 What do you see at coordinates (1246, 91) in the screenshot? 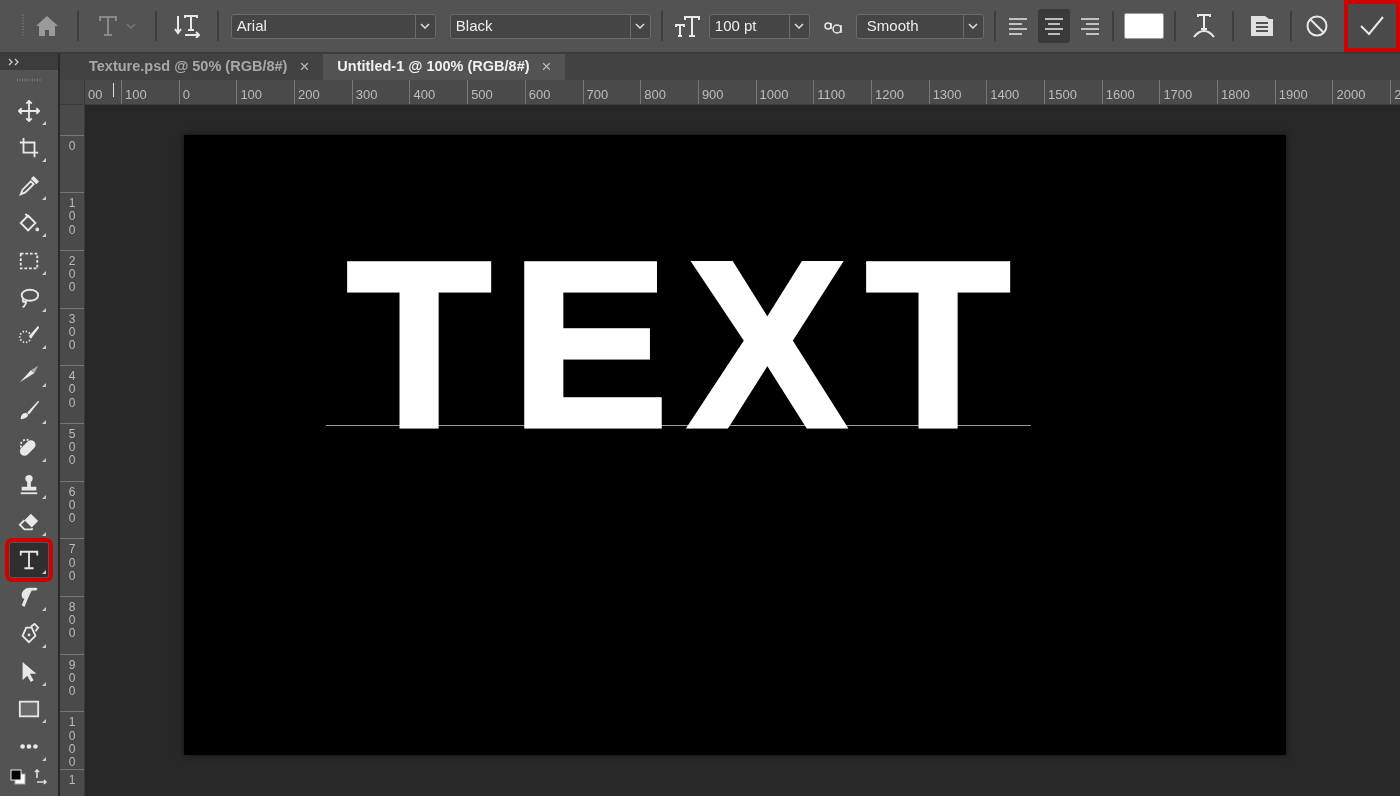
I see `ruler-label: 1800` at bounding box center [1246, 91].